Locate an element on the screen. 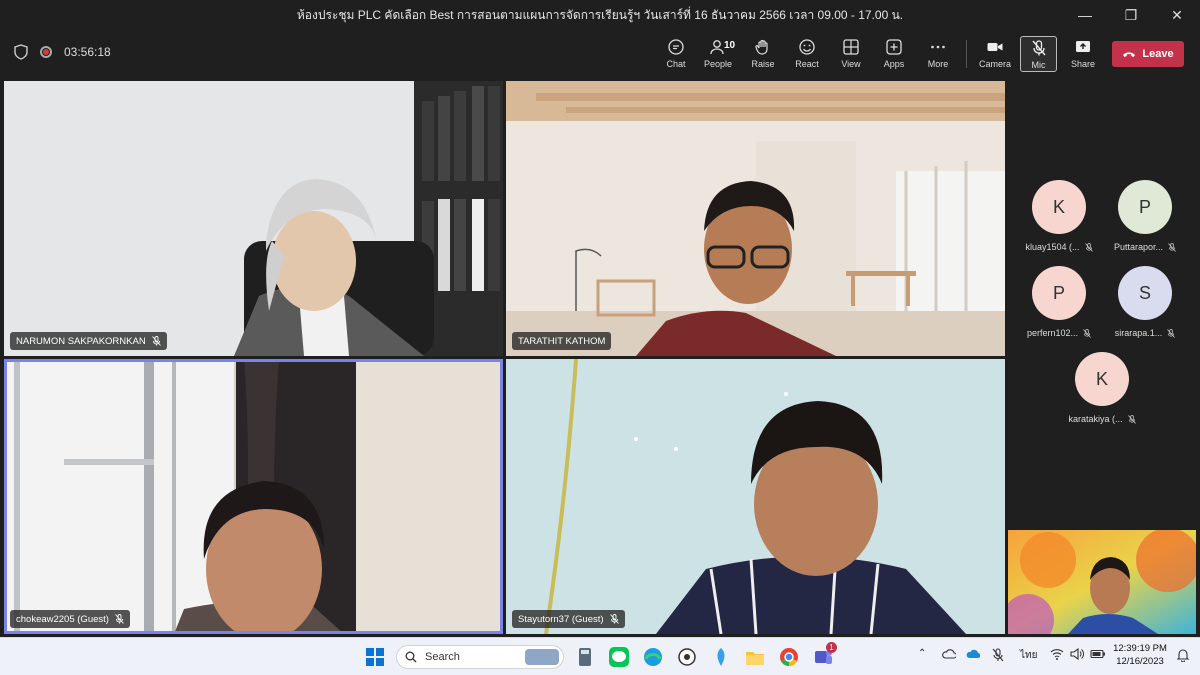 Image resolution: width=1200 pixels, height=675 pixels. people-label: People is located at coordinates (718, 64).